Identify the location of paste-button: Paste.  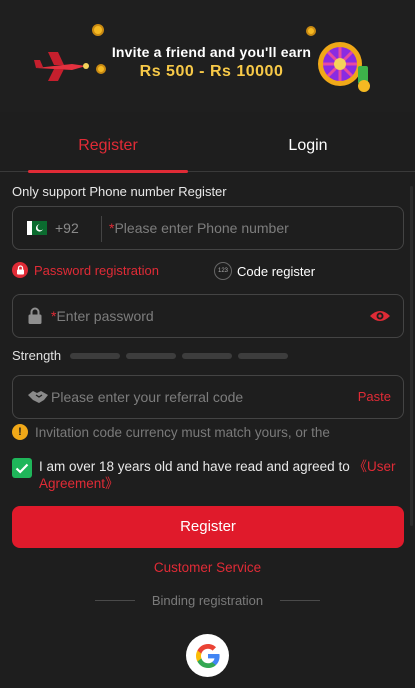
(374, 396).